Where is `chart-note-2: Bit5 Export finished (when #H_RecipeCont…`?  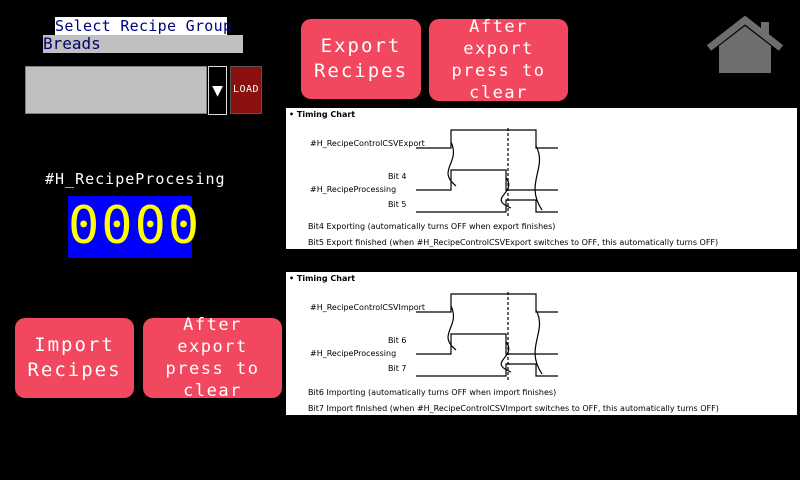 chart-note-2: Bit5 Export finished (when #H_RecipeCont… is located at coordinates (513, 242).